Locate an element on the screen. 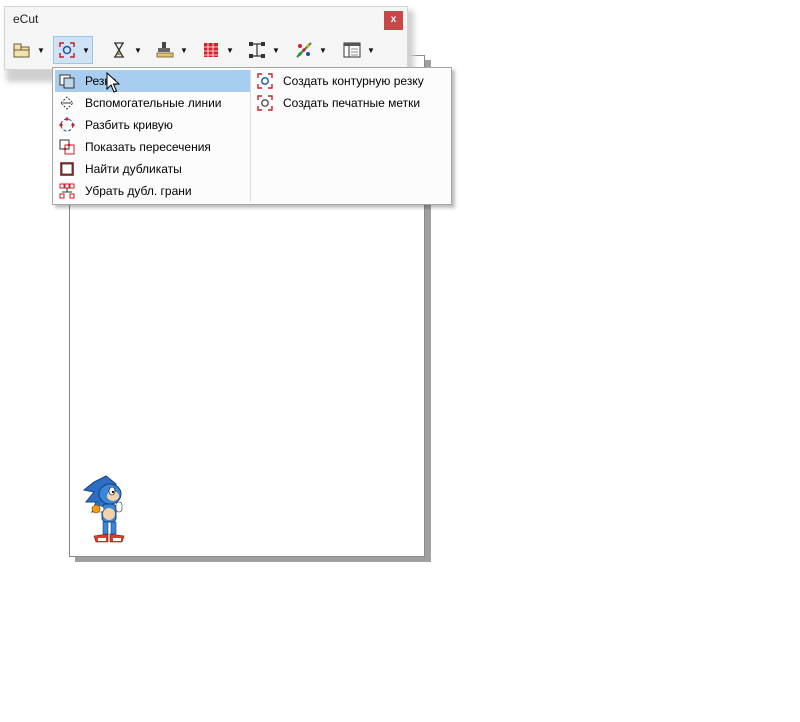 This screenshot has height=722, width=800. layout-tool: ▼ is located at coordinates (28, 50).